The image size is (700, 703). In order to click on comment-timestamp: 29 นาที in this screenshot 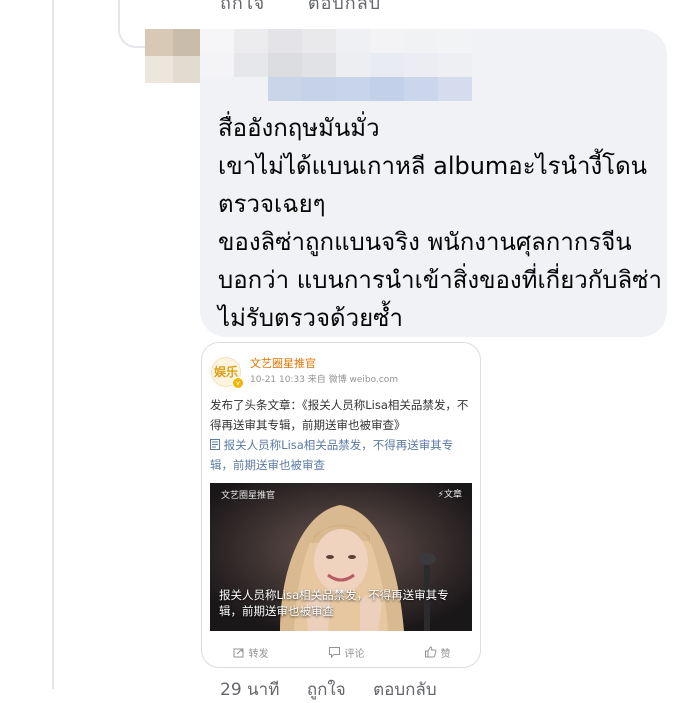, I will do `click(249, 690)`.